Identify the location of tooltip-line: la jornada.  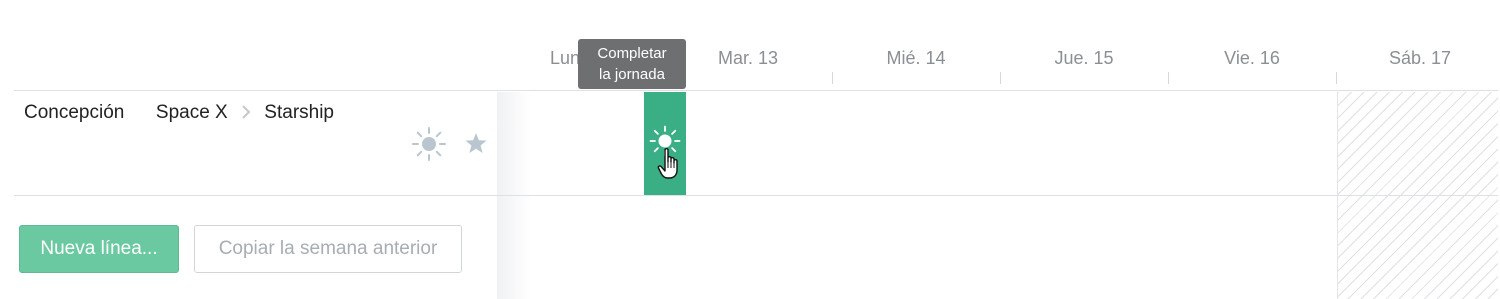
(632, 74).